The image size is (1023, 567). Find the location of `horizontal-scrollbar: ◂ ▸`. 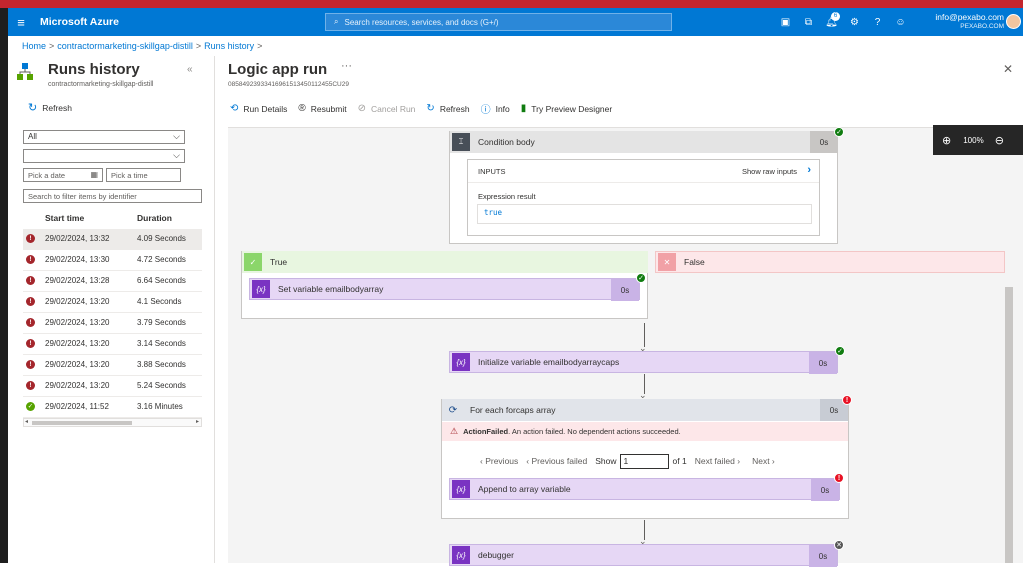

horizontal-scrollbar: ◂ ▸ is located at coordinates (112, 422).